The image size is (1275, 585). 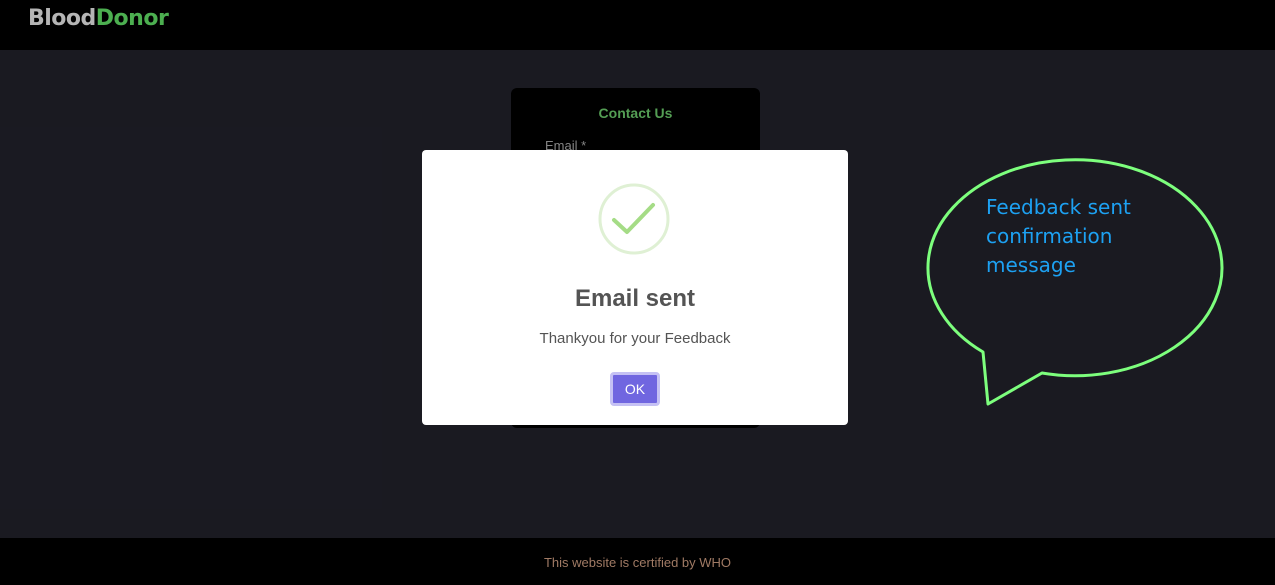 I want to click on dialog-message: Thankyou for your Feedback, so click(x=635, y=338).